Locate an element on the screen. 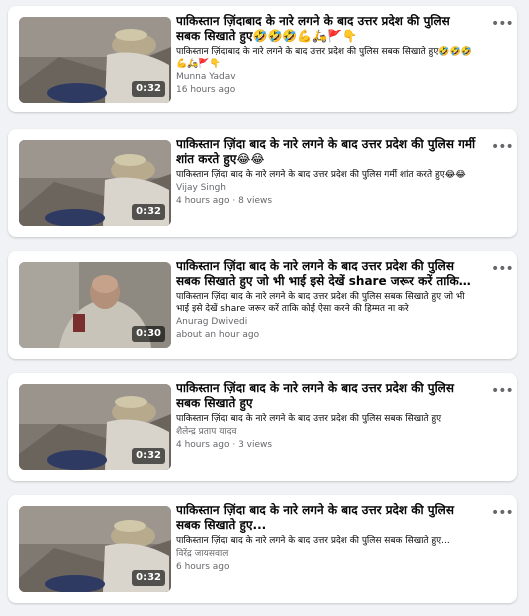 This screenshot has height=616, width=529. video-author: Vijay Singh is located at coordinates (326, 188).